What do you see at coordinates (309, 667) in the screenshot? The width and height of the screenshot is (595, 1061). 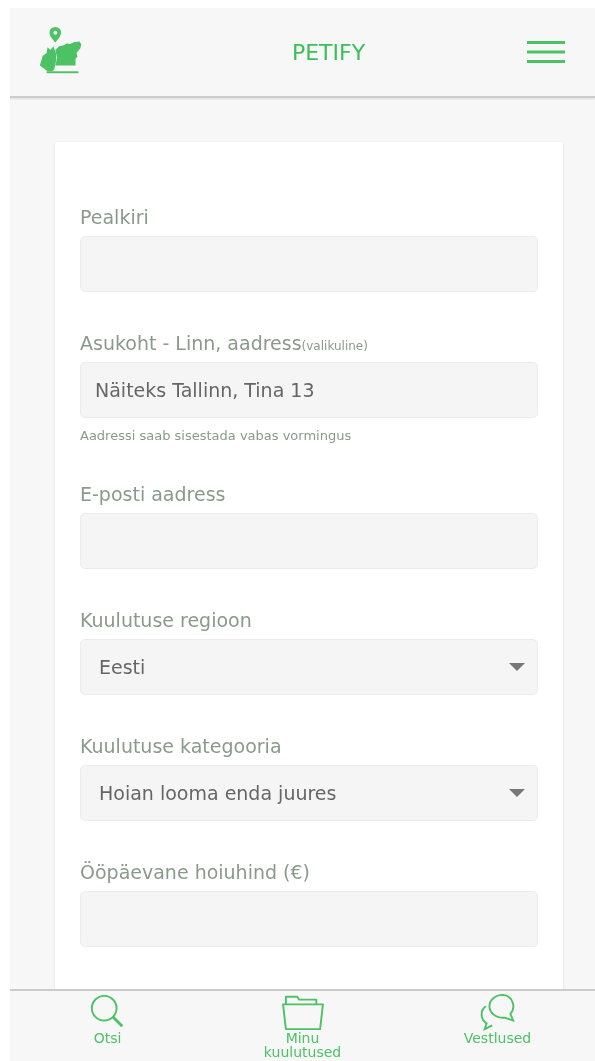 I see `select-field: Eesti` at bounding box center [309, 667].